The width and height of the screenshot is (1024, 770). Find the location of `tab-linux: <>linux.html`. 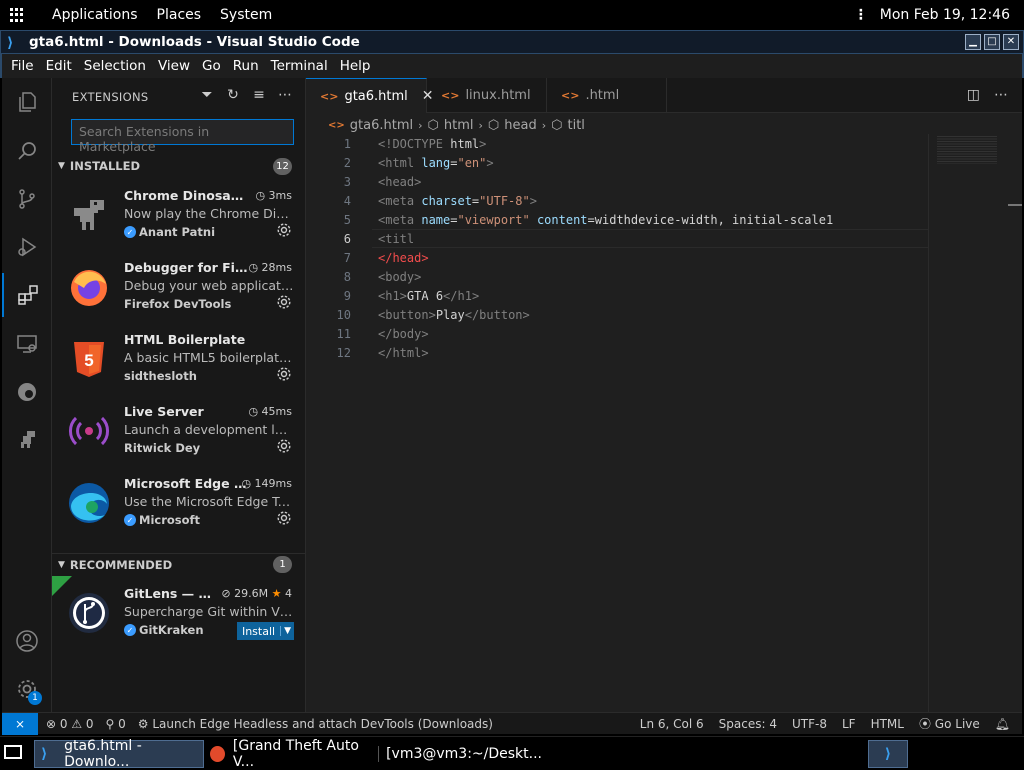

tab-linux: <>linux.html is located at coordinates (487, 95).